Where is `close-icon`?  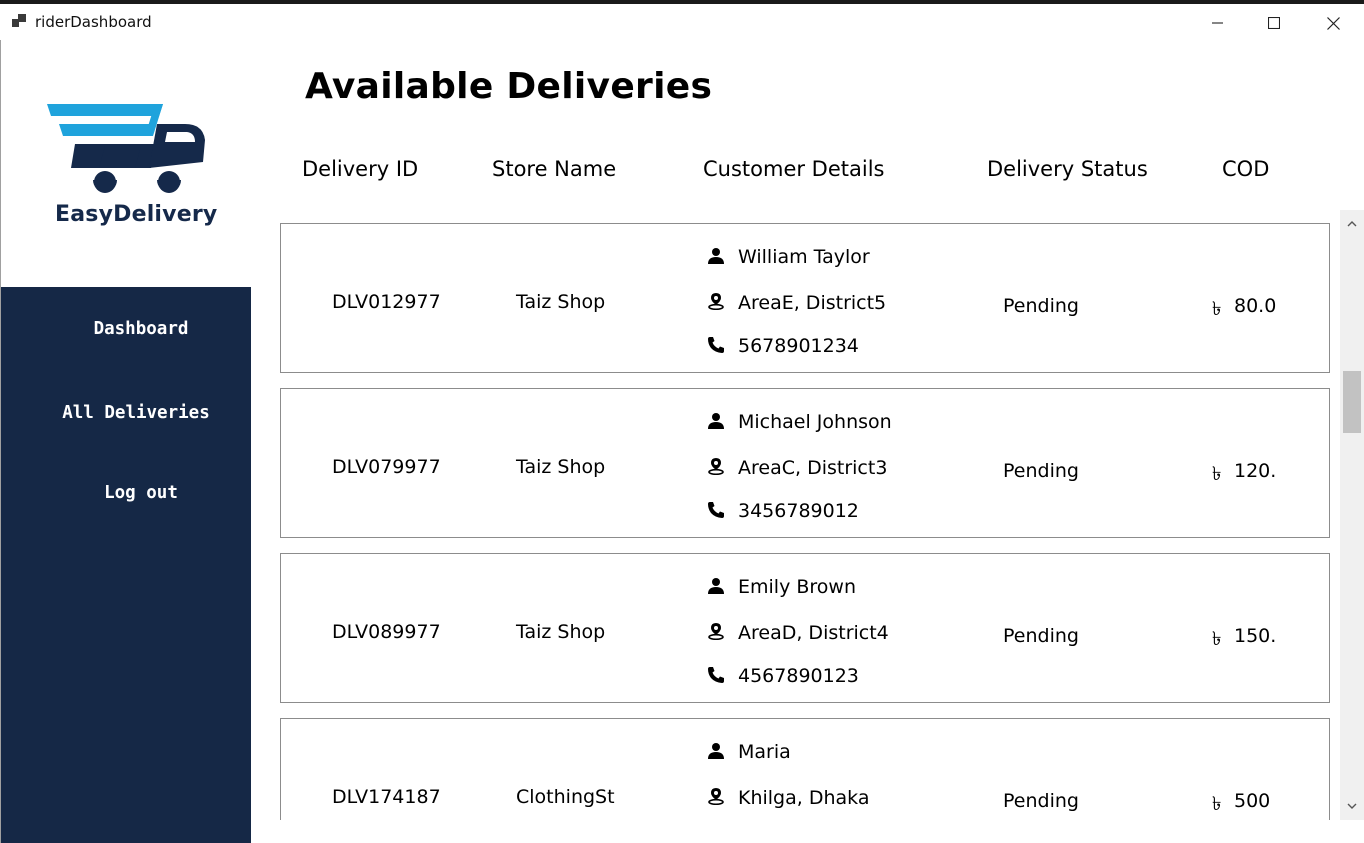 close-icon is located at coordinates (1333, 23).